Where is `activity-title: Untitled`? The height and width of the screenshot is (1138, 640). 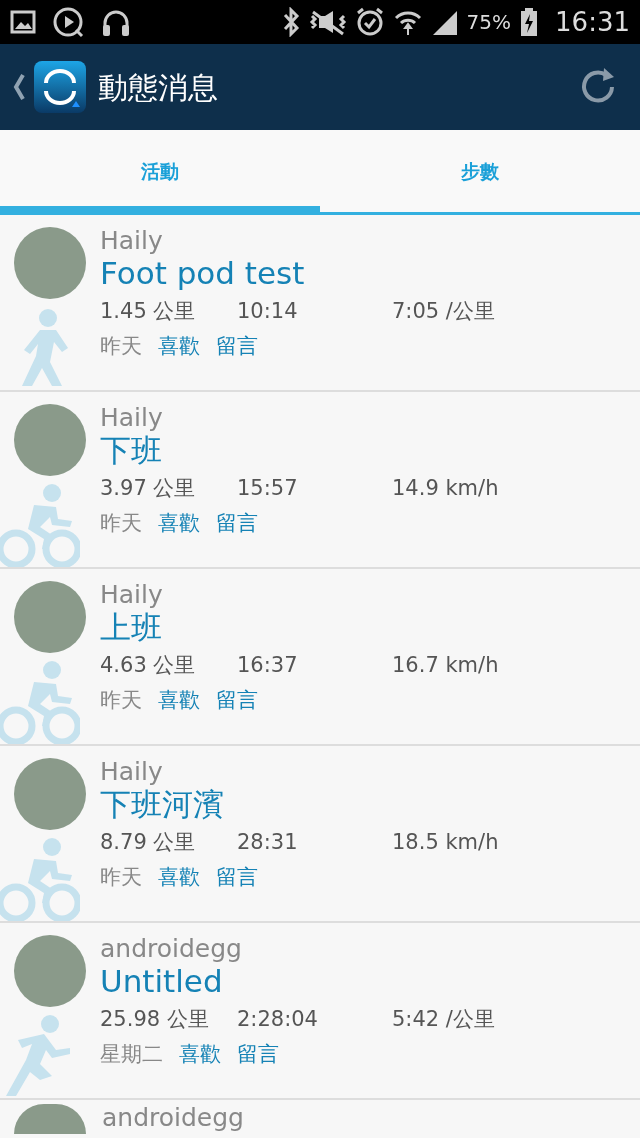
activity-title: Untitled is located at coordinates (370, 981).